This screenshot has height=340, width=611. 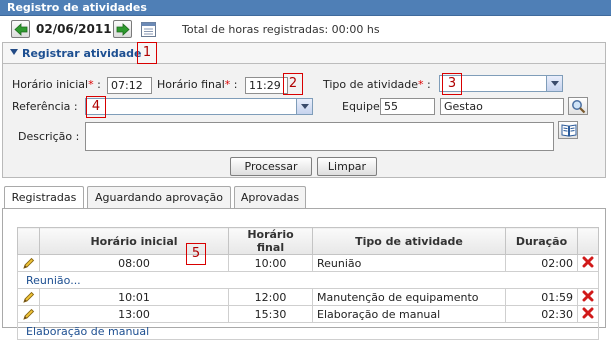 What do you see at coordinates (270, 297) in the screenshot?
I see `end-time-cell: 12:00` at bounding box center [270, 297].